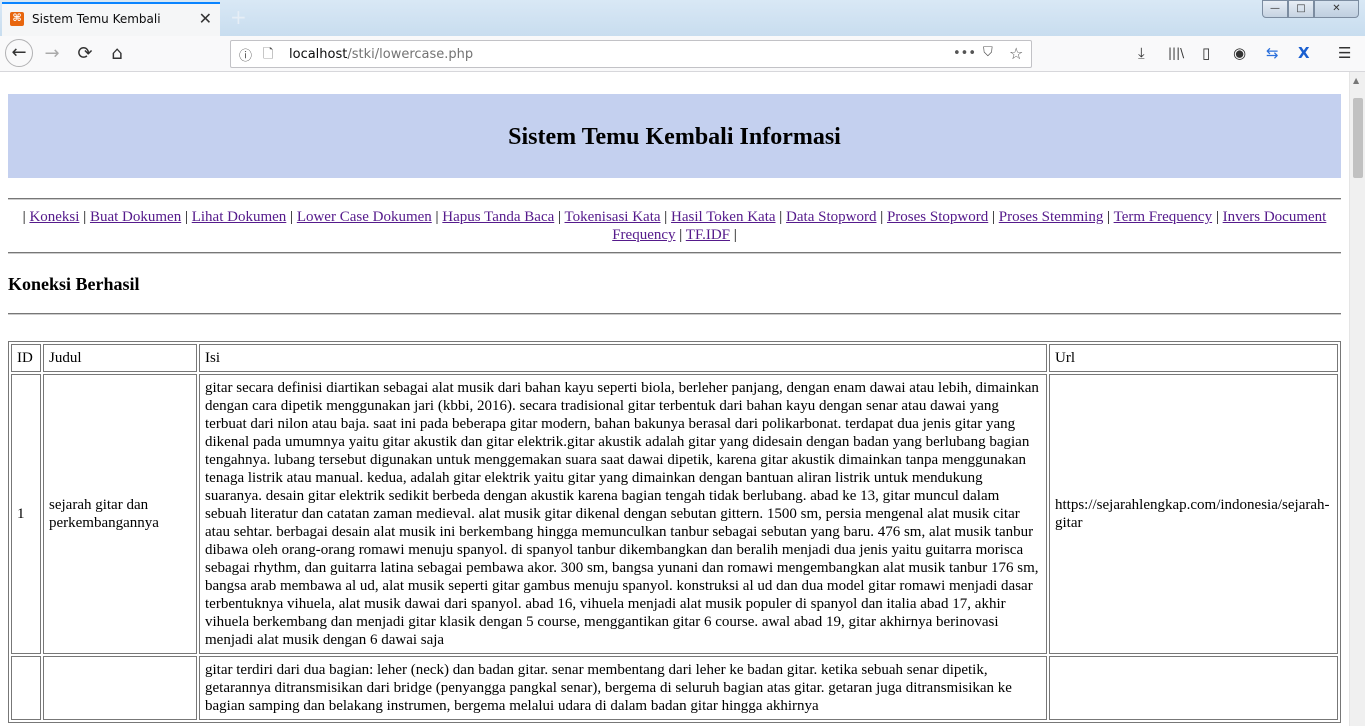 This screenshot has width=1365, height=726. What do you see at coordinates (205, 18) in the screenshot?
I see `close-tab-icon: ✕` at bounding box center [205, 18].